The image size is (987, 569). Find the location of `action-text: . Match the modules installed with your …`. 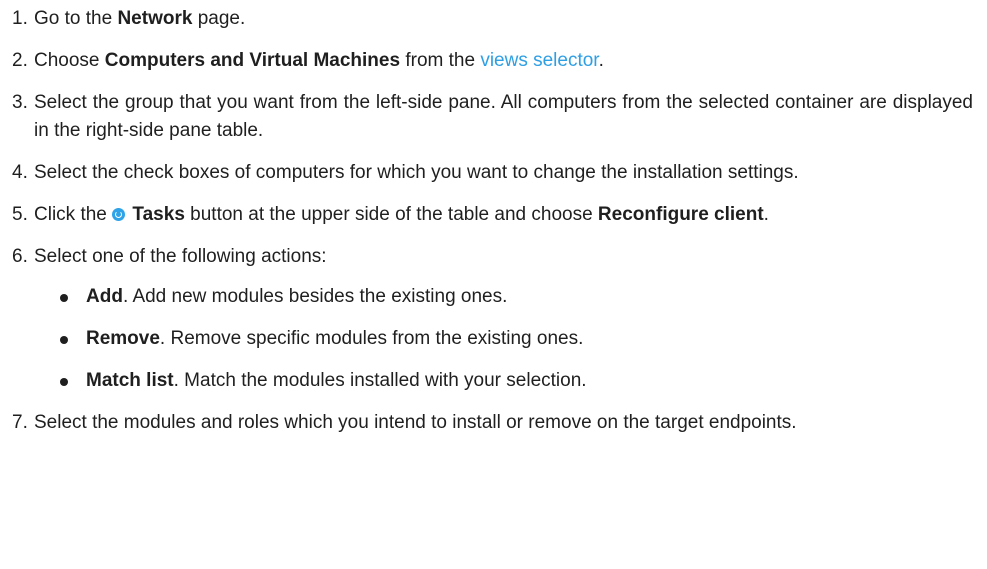

action-text: . Match the modules installed with your … is located at coordinates (380, 380).